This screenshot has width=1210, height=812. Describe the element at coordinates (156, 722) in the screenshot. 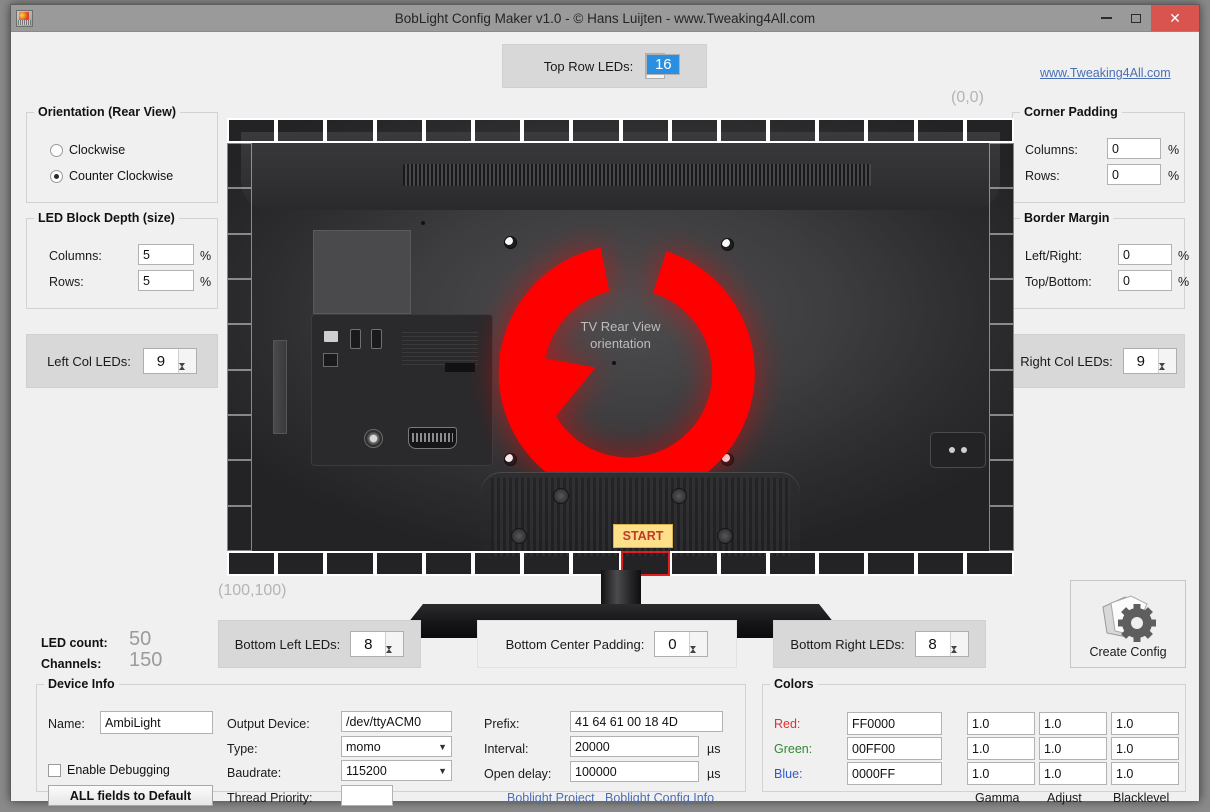

I see `device-name-input: AmbiLight` at that location.